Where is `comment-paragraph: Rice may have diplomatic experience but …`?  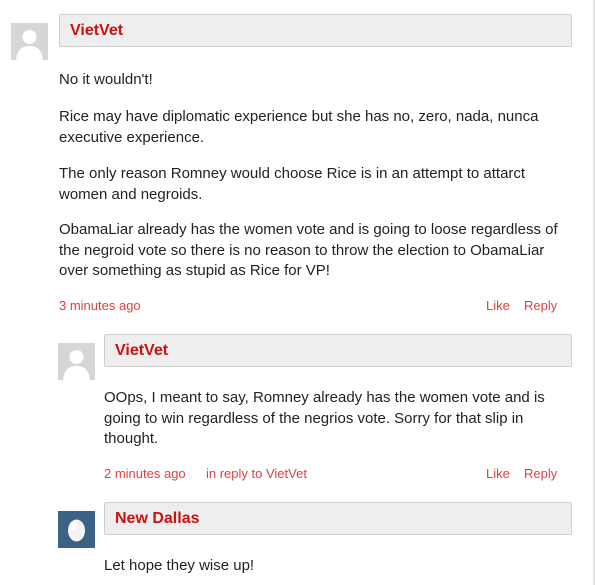
comment-paragraph: Rice may have diplomatic experience but … is located at coordinates (299, 127).